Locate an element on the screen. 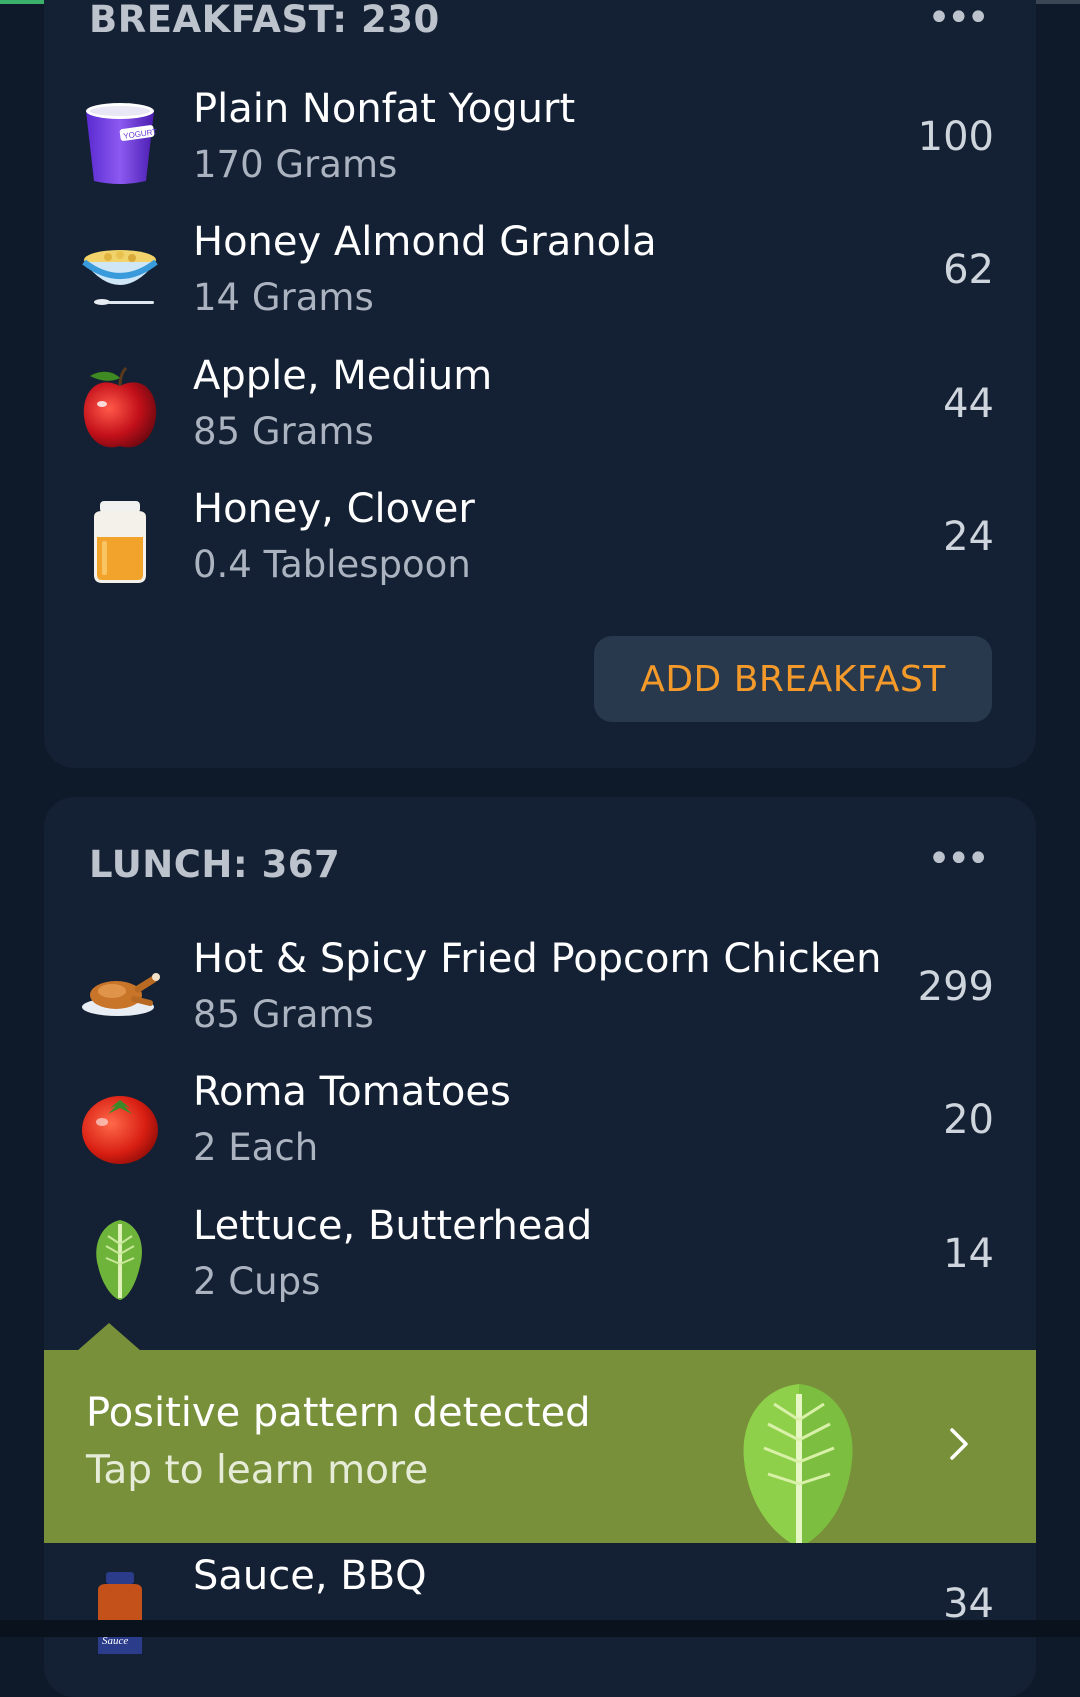 This screenshot has width=1080, height=1697. breakfast-more-button: ••• is located at coordinates (958, 19).